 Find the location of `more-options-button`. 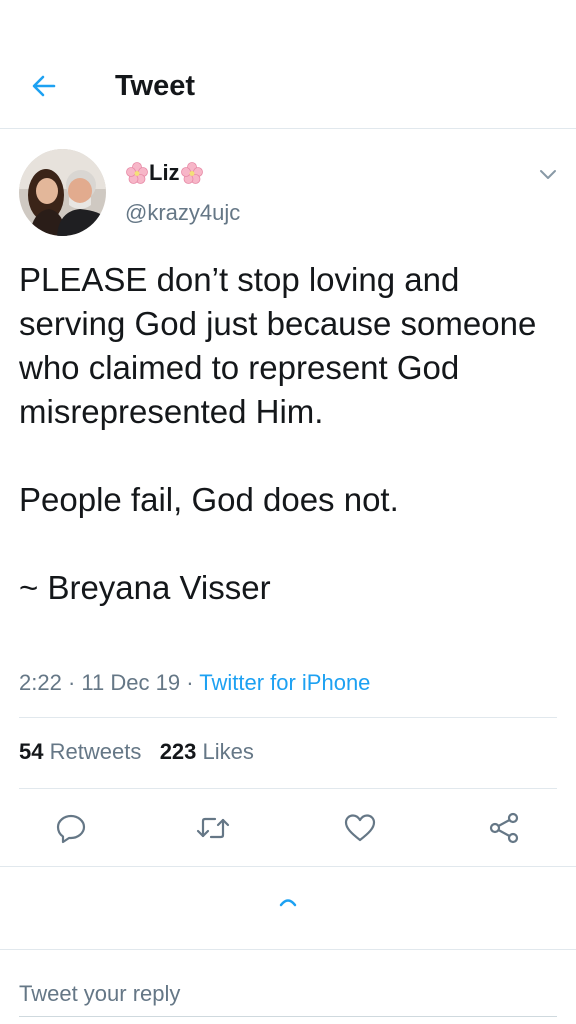

more-options-button is located at coordinates (548, 174).